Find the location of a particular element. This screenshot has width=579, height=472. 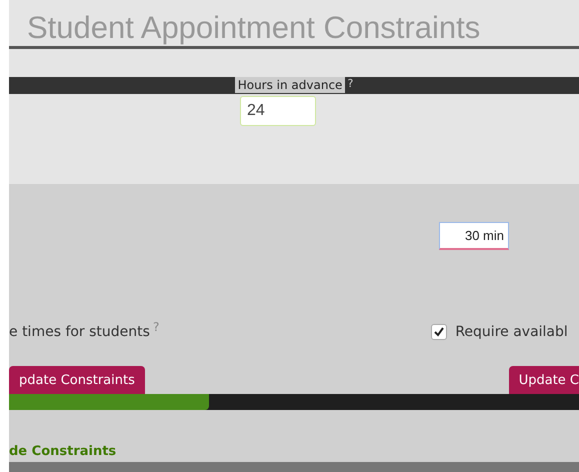

duration-input-field: 30 min is located at coordinates (474, 236).